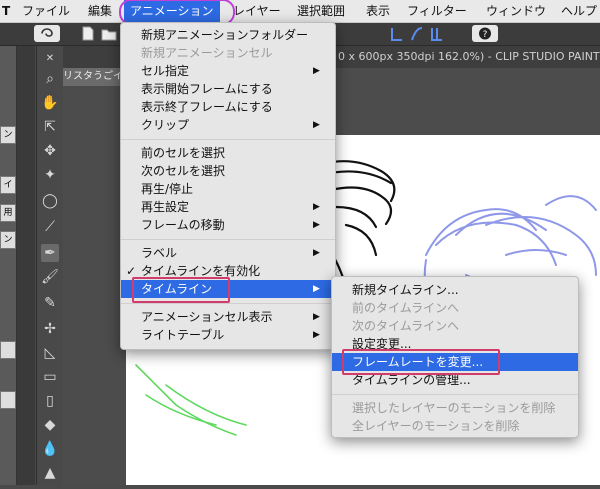 The width and height of the screenshot is (600, 489). I want to click on menu-item-light-table: ライトテーブル ▶, so click(228, 335).